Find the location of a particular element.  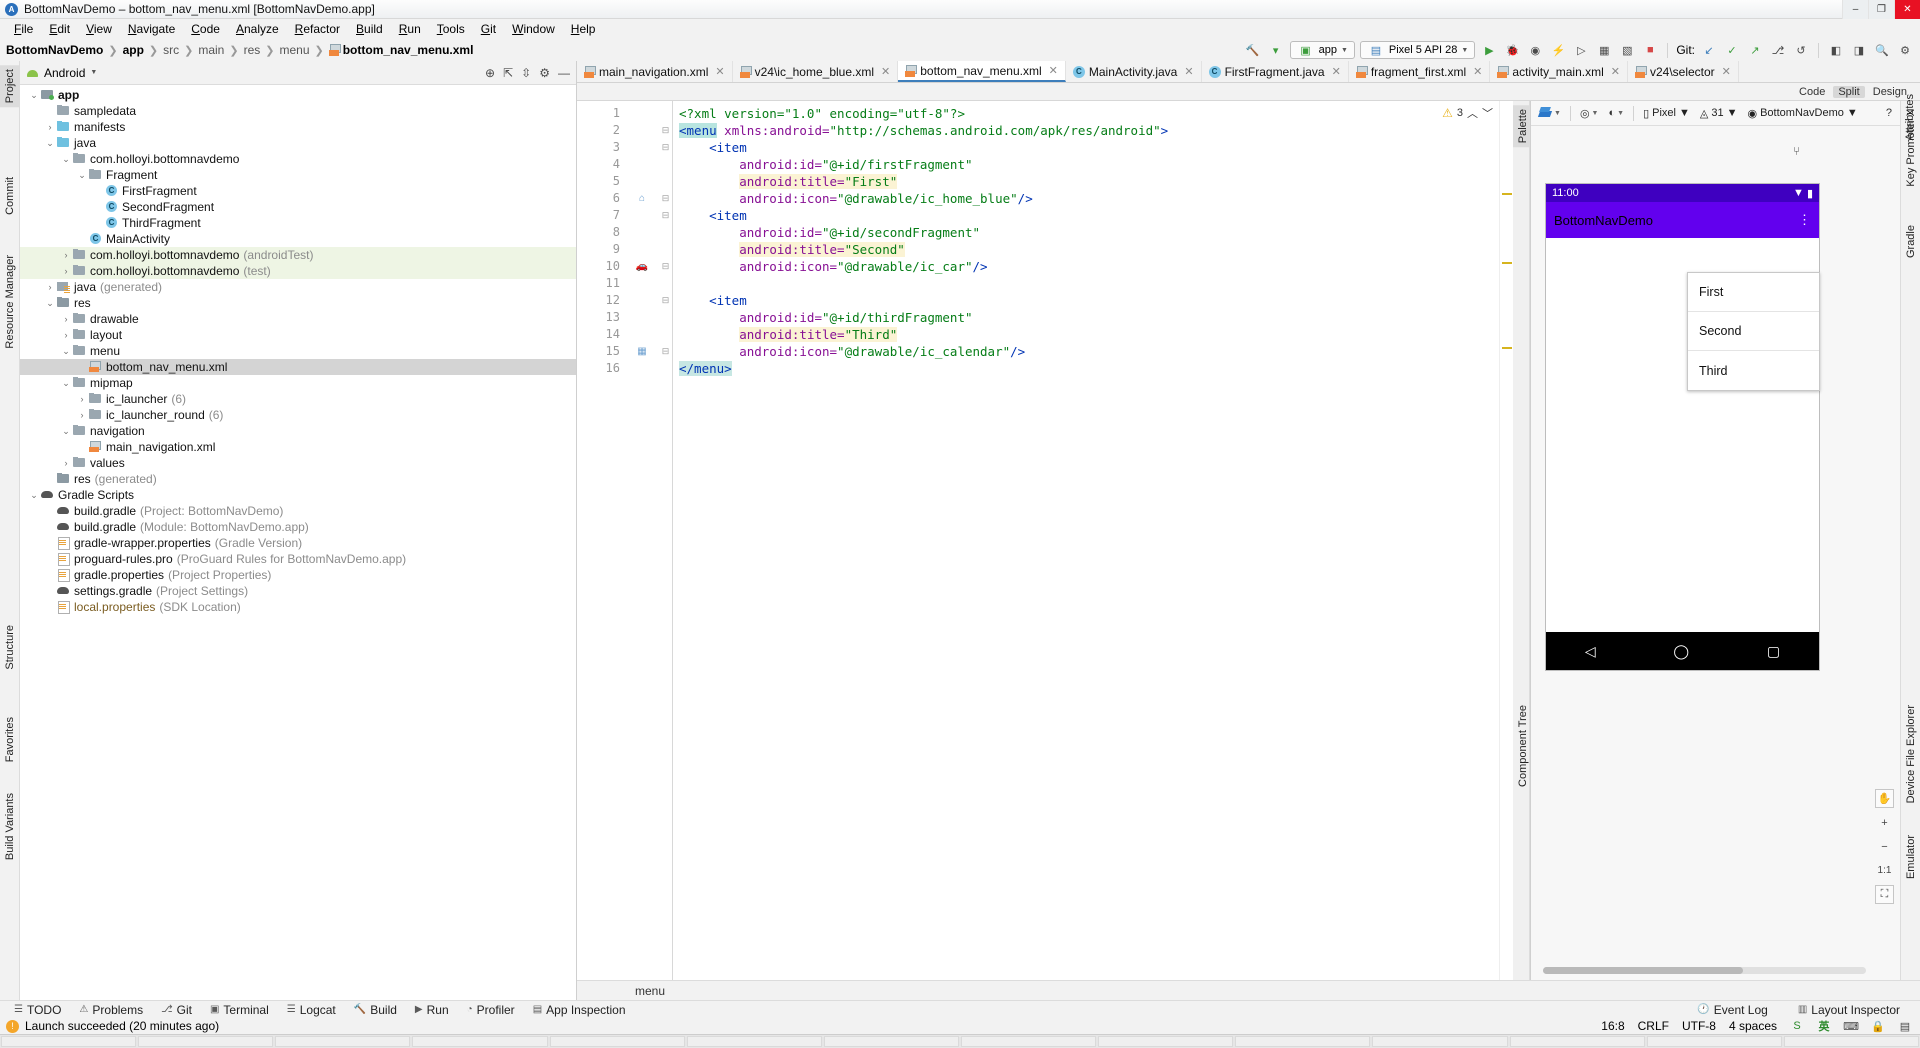

tree-node-thirdfragment: ThirdFragment is located at coordinates (298, 223).